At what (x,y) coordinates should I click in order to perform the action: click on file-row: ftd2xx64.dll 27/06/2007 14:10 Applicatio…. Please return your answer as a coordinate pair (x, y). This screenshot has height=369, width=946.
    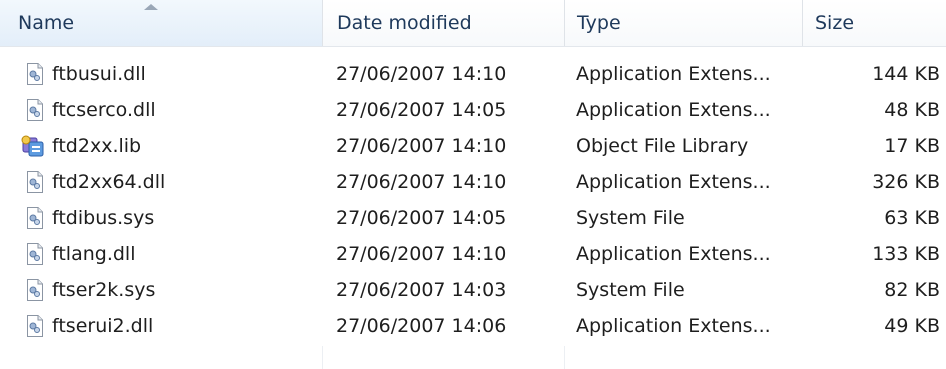
    Looking at the image, I should click on (473, 182).